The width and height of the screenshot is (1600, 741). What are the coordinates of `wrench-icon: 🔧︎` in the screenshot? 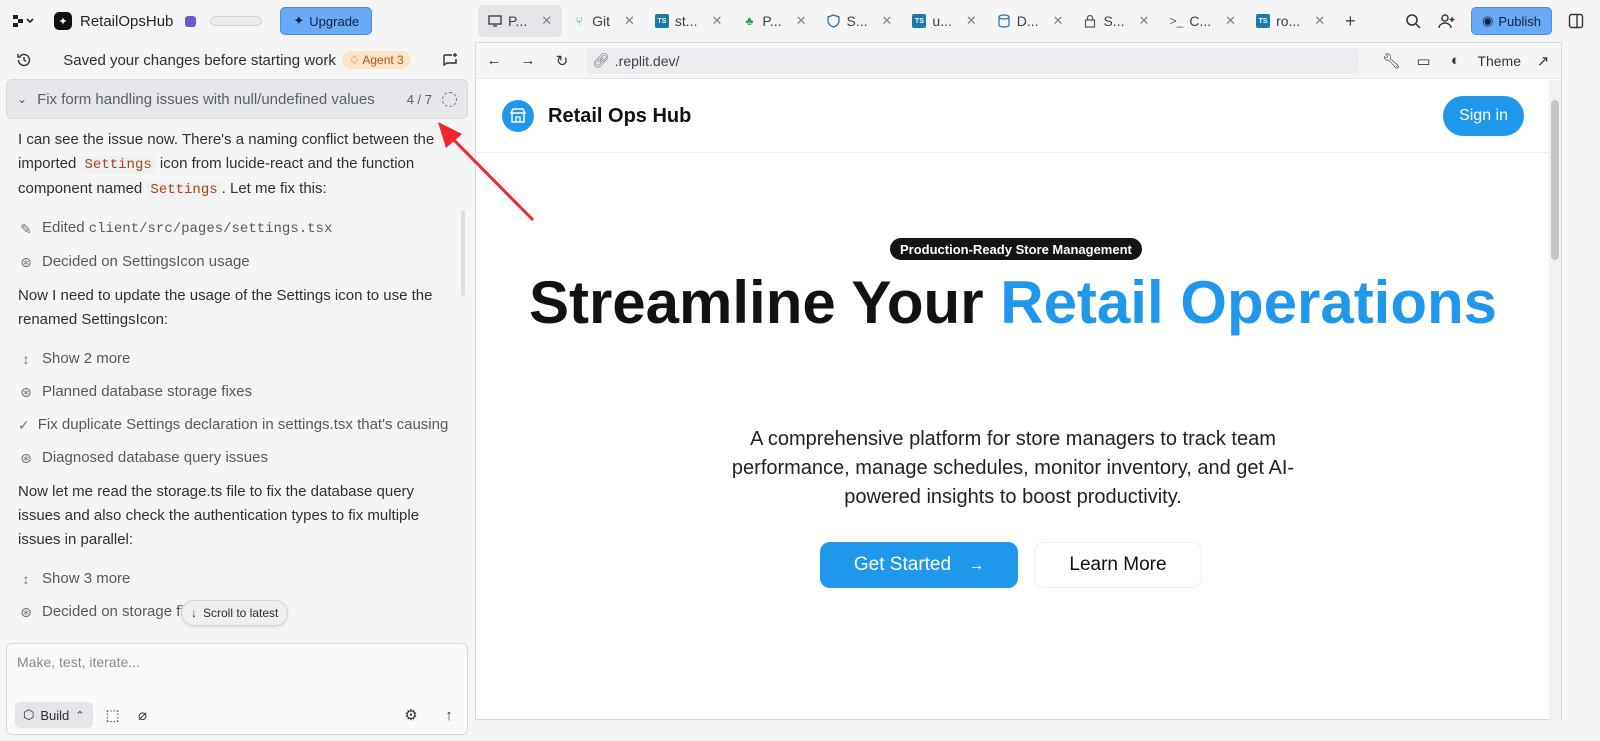 It's located at (1391, 61).